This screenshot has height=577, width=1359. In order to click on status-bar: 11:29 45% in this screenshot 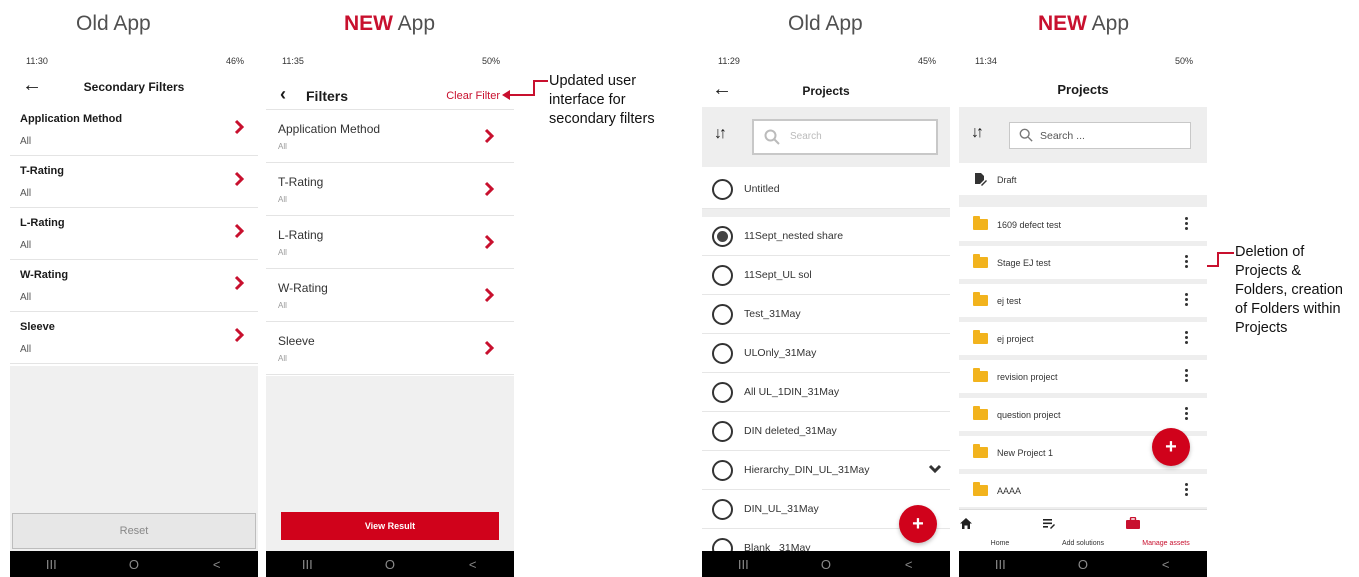, I will do `click(826, 63)`.